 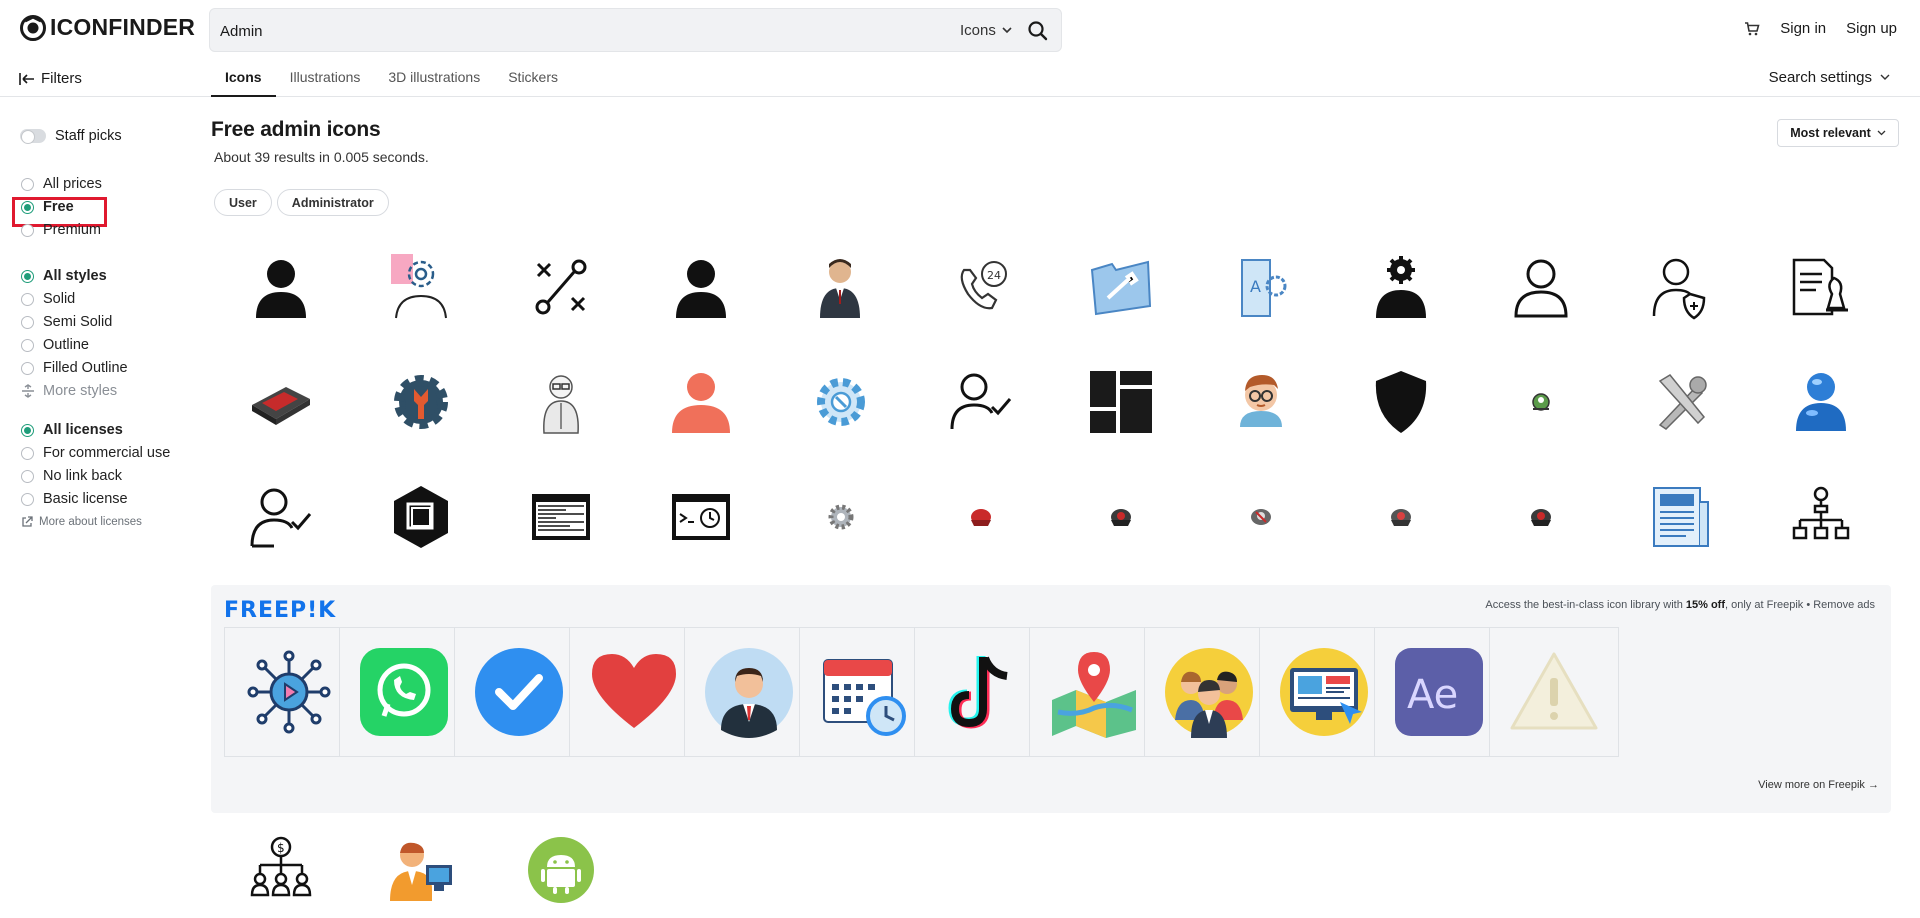 I want to click on filters-toggle-button: Filters, so click(x=50, y=78).